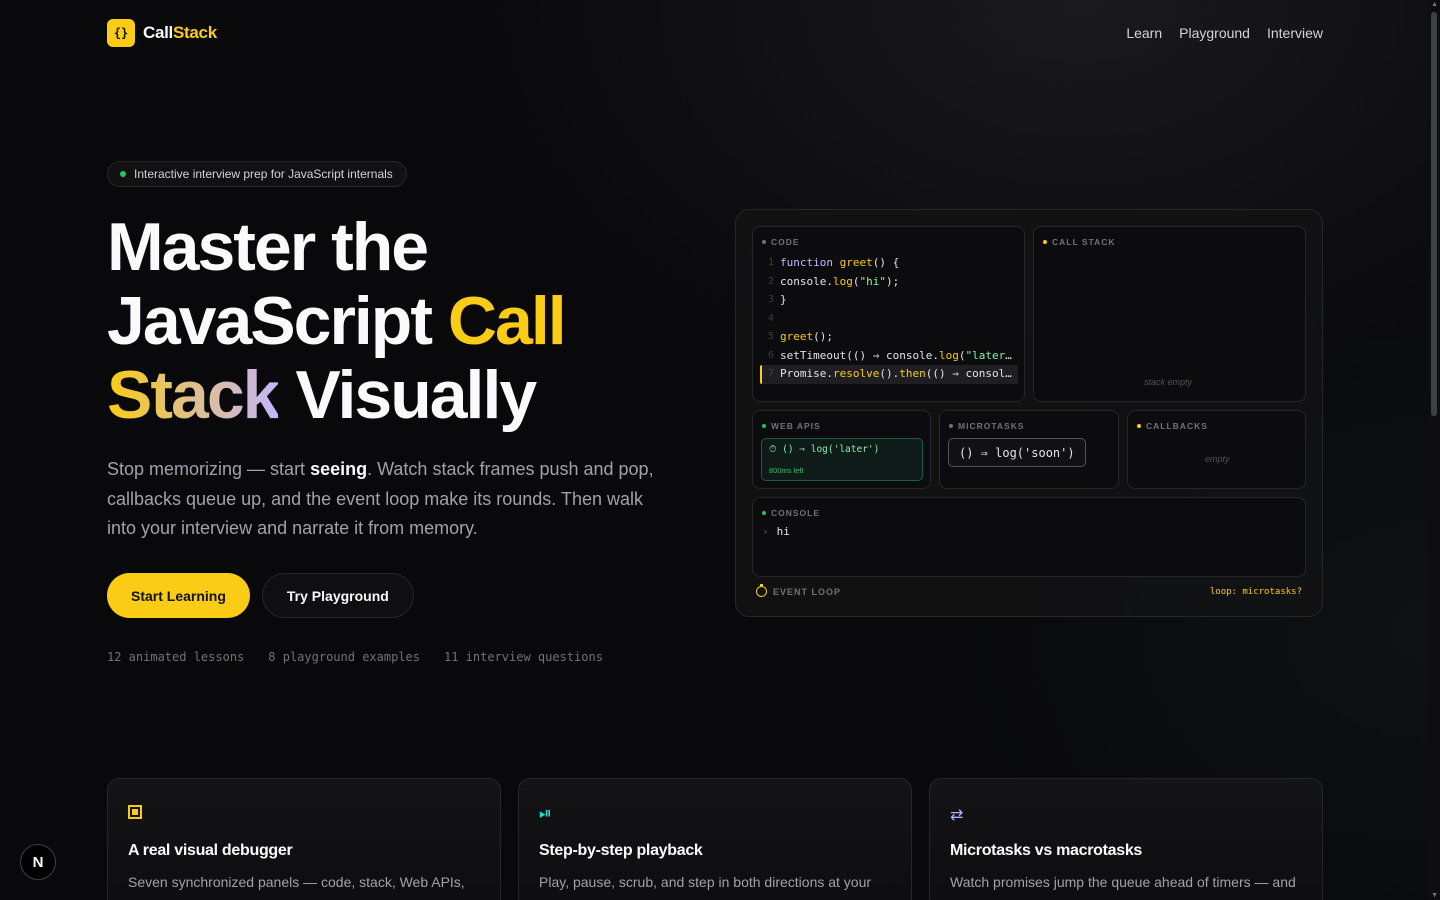 The height and width of the screenshot is (900, 1440). Describe the element at coordinates (1295, 33) in the screenshot. I see `nav-interview: Interview` at that location.